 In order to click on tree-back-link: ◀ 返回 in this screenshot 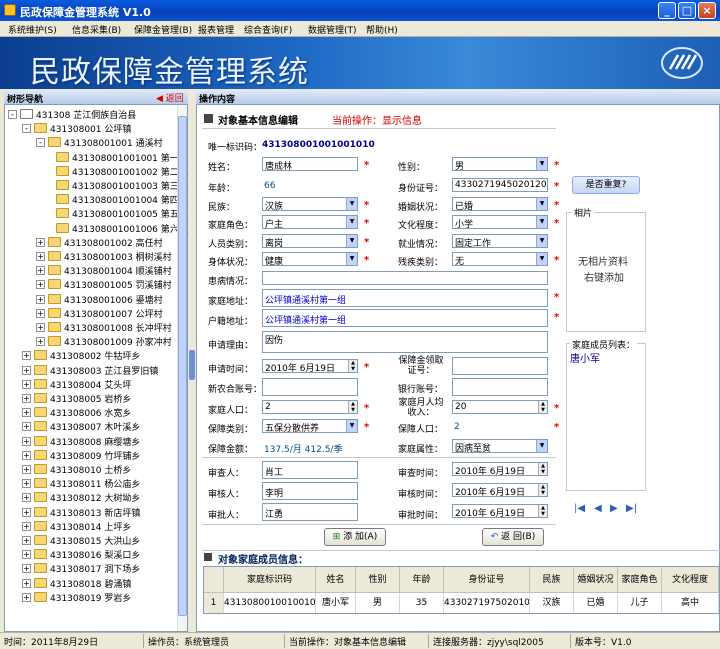, I will do `click(170, 97)`.